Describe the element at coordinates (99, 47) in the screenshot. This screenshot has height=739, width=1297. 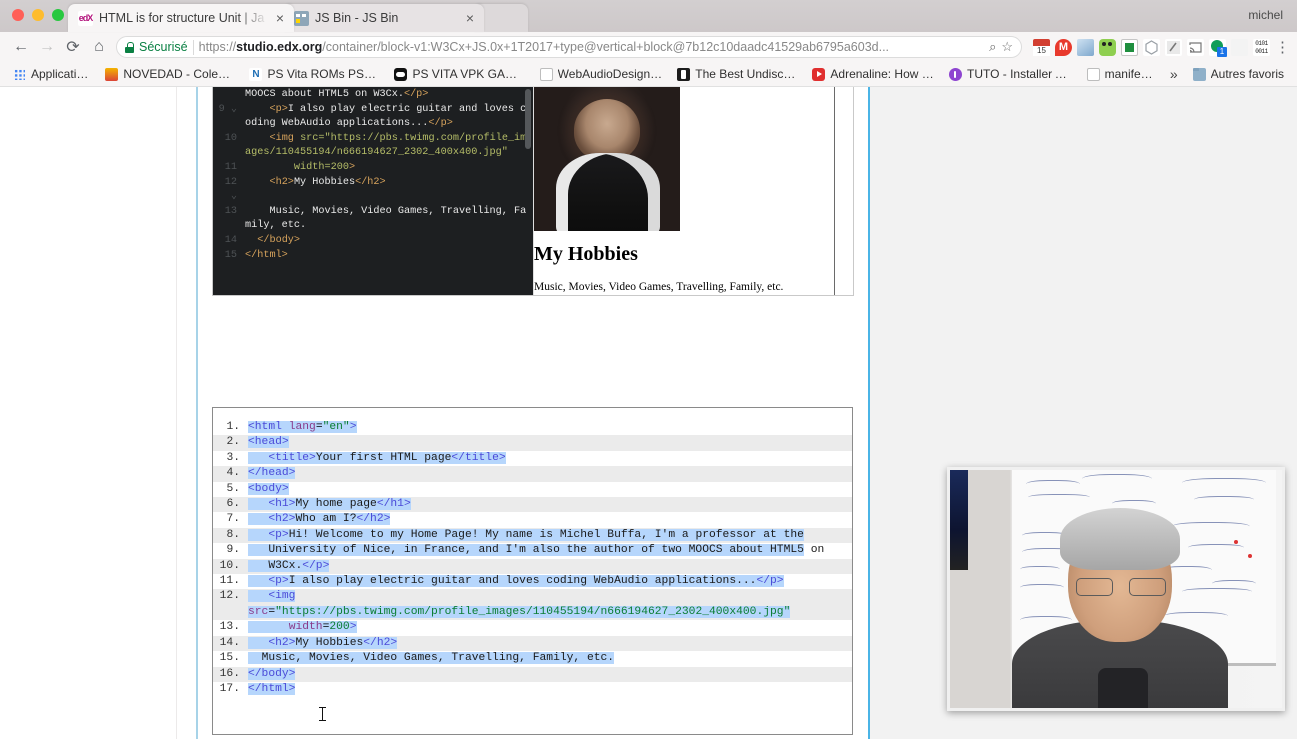
I see `home-button: ⌂` at that location.